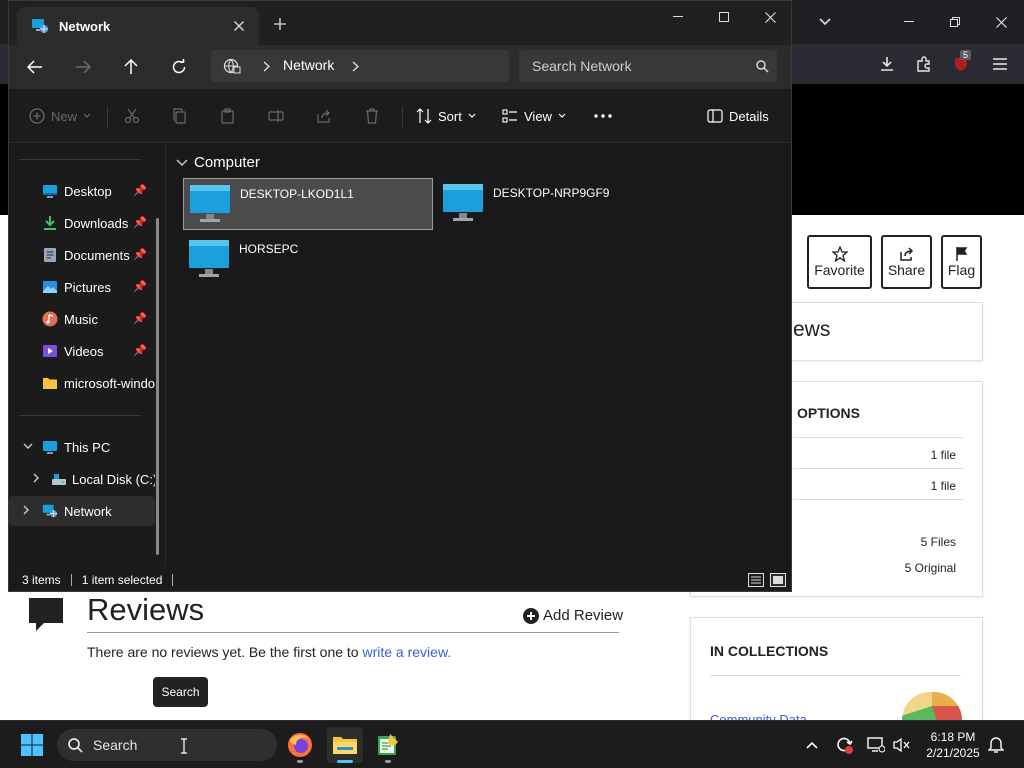  Describe the element at coordinates (83, 67) in the screenshot. I see `forward-button` at that location.